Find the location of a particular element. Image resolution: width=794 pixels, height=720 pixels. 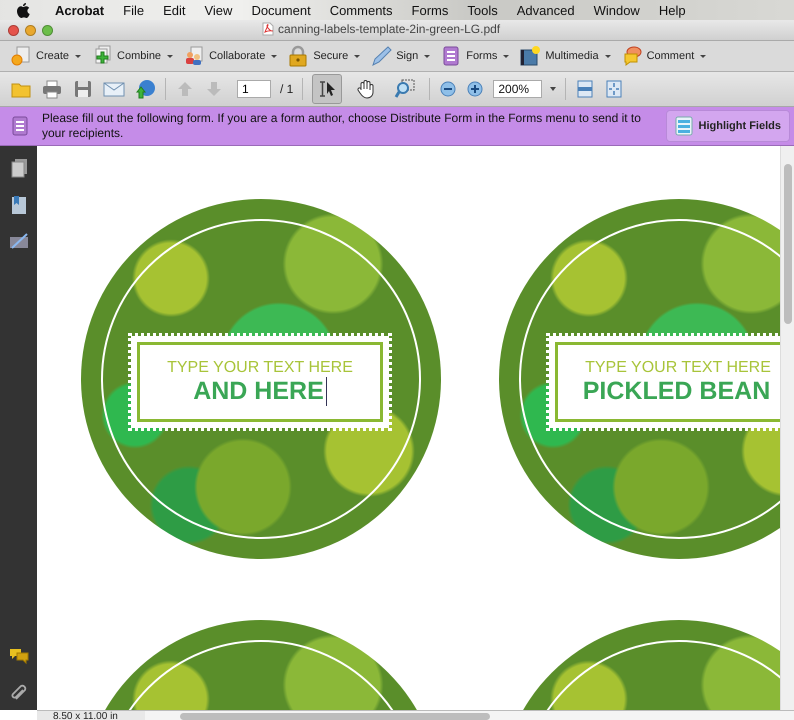

toolbar-button: Secure is located at coordinates (325, 56).